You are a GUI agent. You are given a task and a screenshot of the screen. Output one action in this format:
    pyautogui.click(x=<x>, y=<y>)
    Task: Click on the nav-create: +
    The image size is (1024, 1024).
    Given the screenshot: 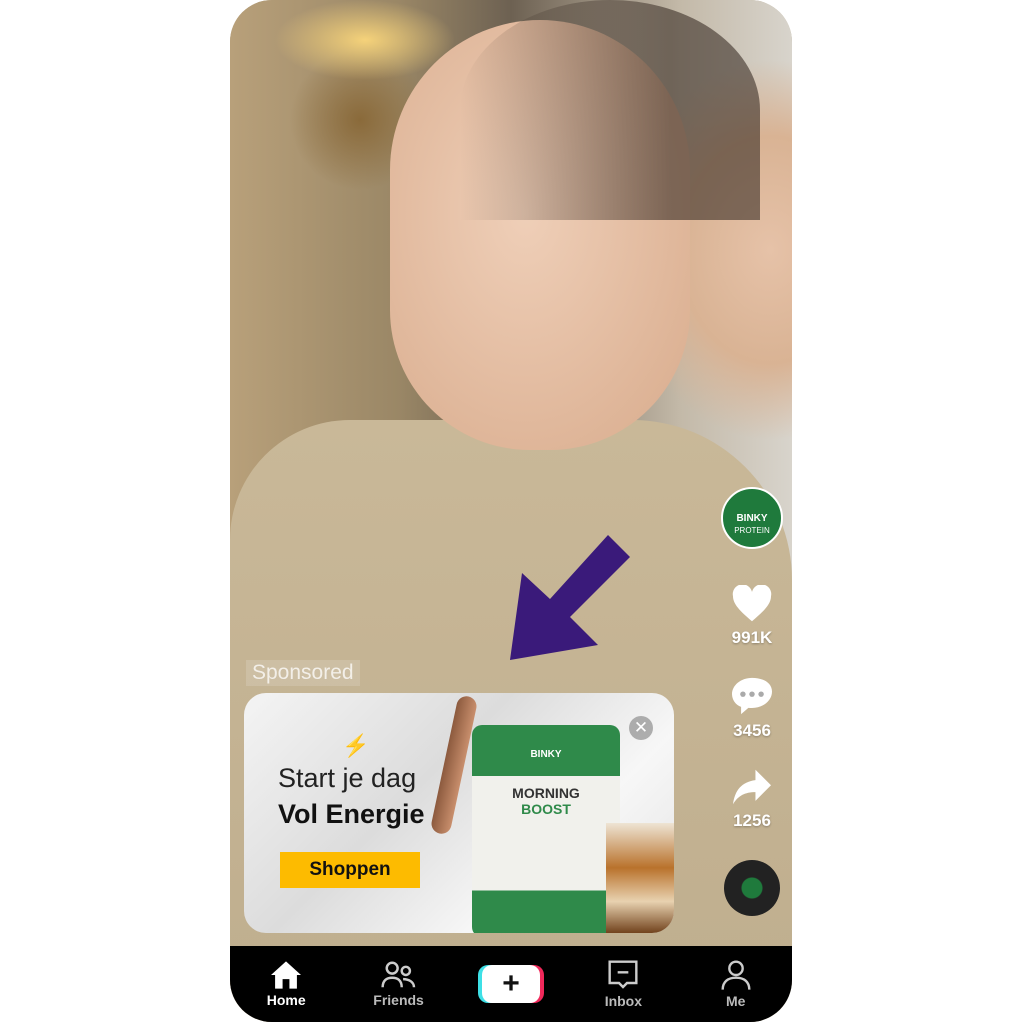 What is the action you would take?
    pyautogui.click(x=511, y=984)
    